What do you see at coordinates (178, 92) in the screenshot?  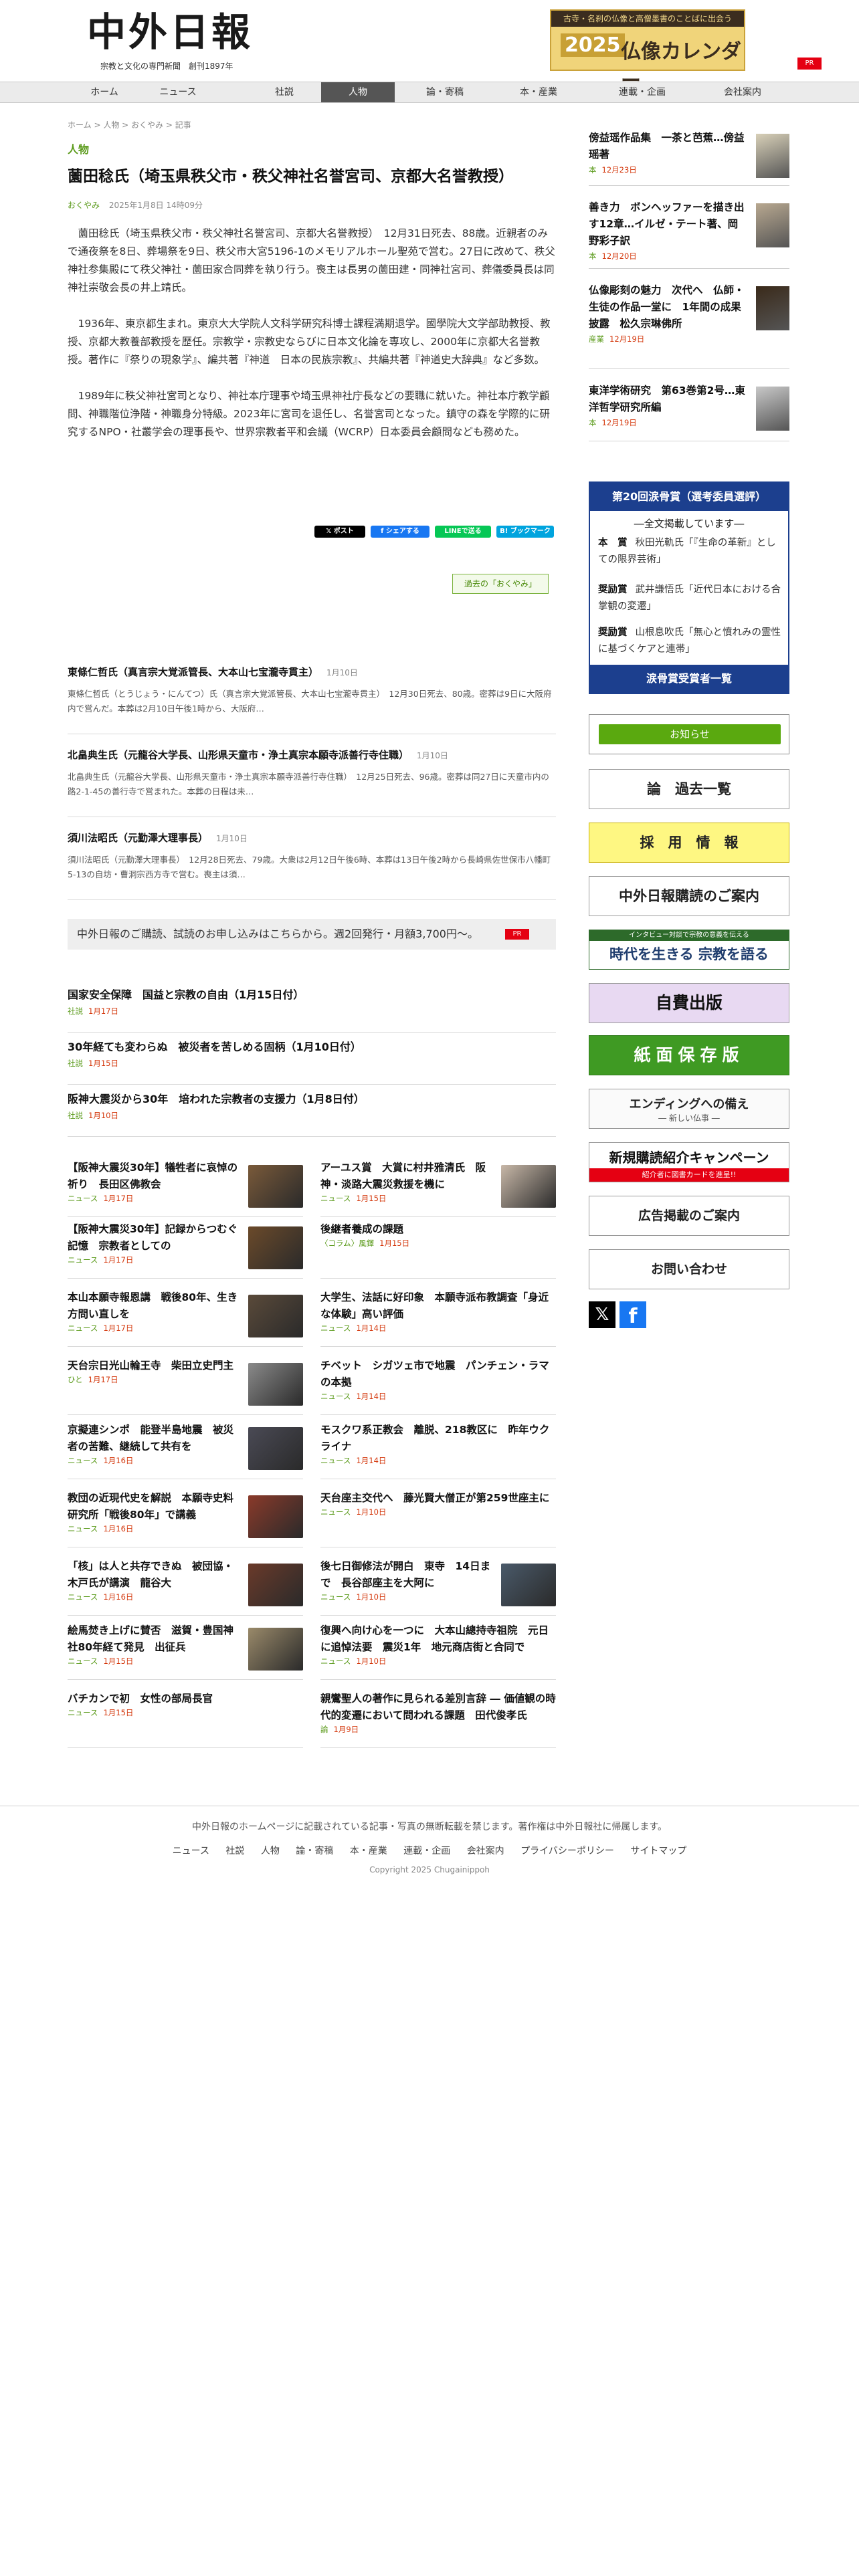 I see `nav-news: ニュース` at bounding box center [178, 92].